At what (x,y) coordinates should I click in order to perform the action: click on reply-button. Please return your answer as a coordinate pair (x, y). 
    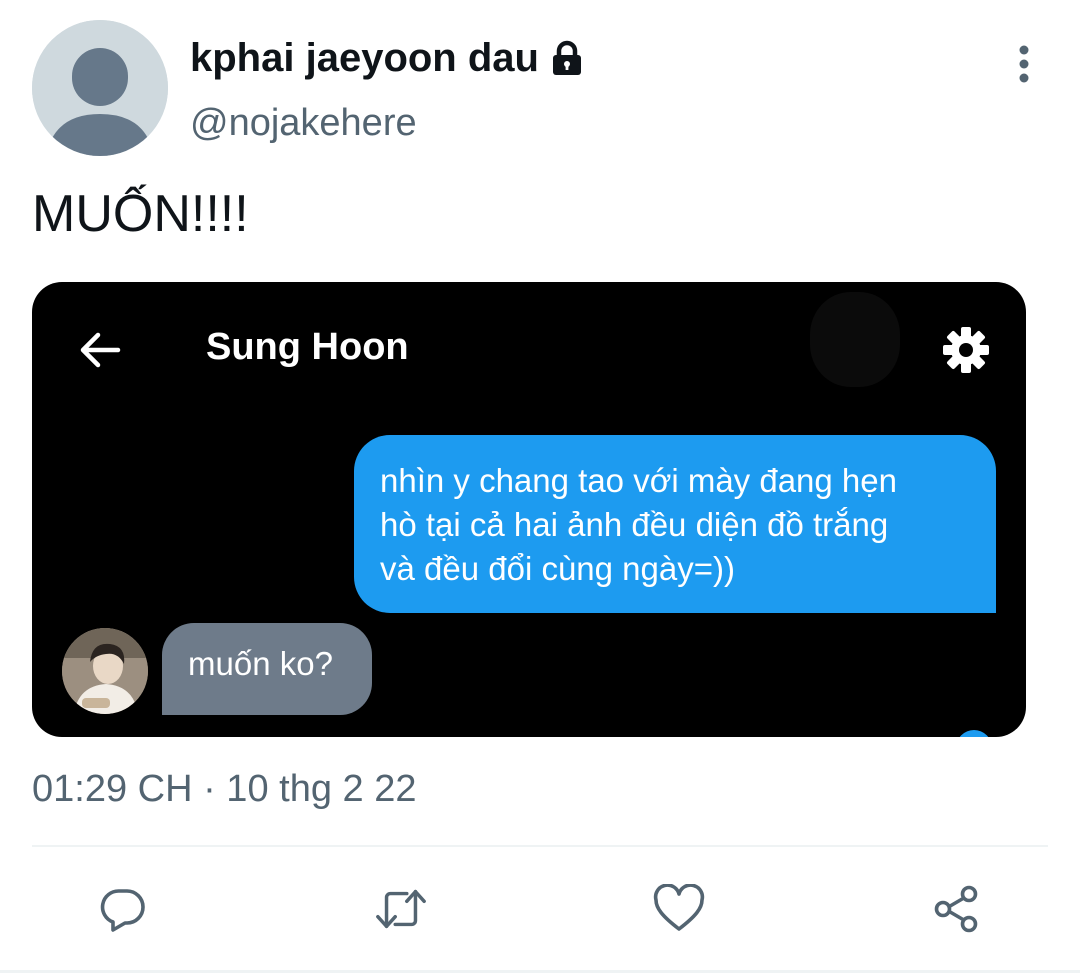
    Looking at the image, I should click on (123, 909).